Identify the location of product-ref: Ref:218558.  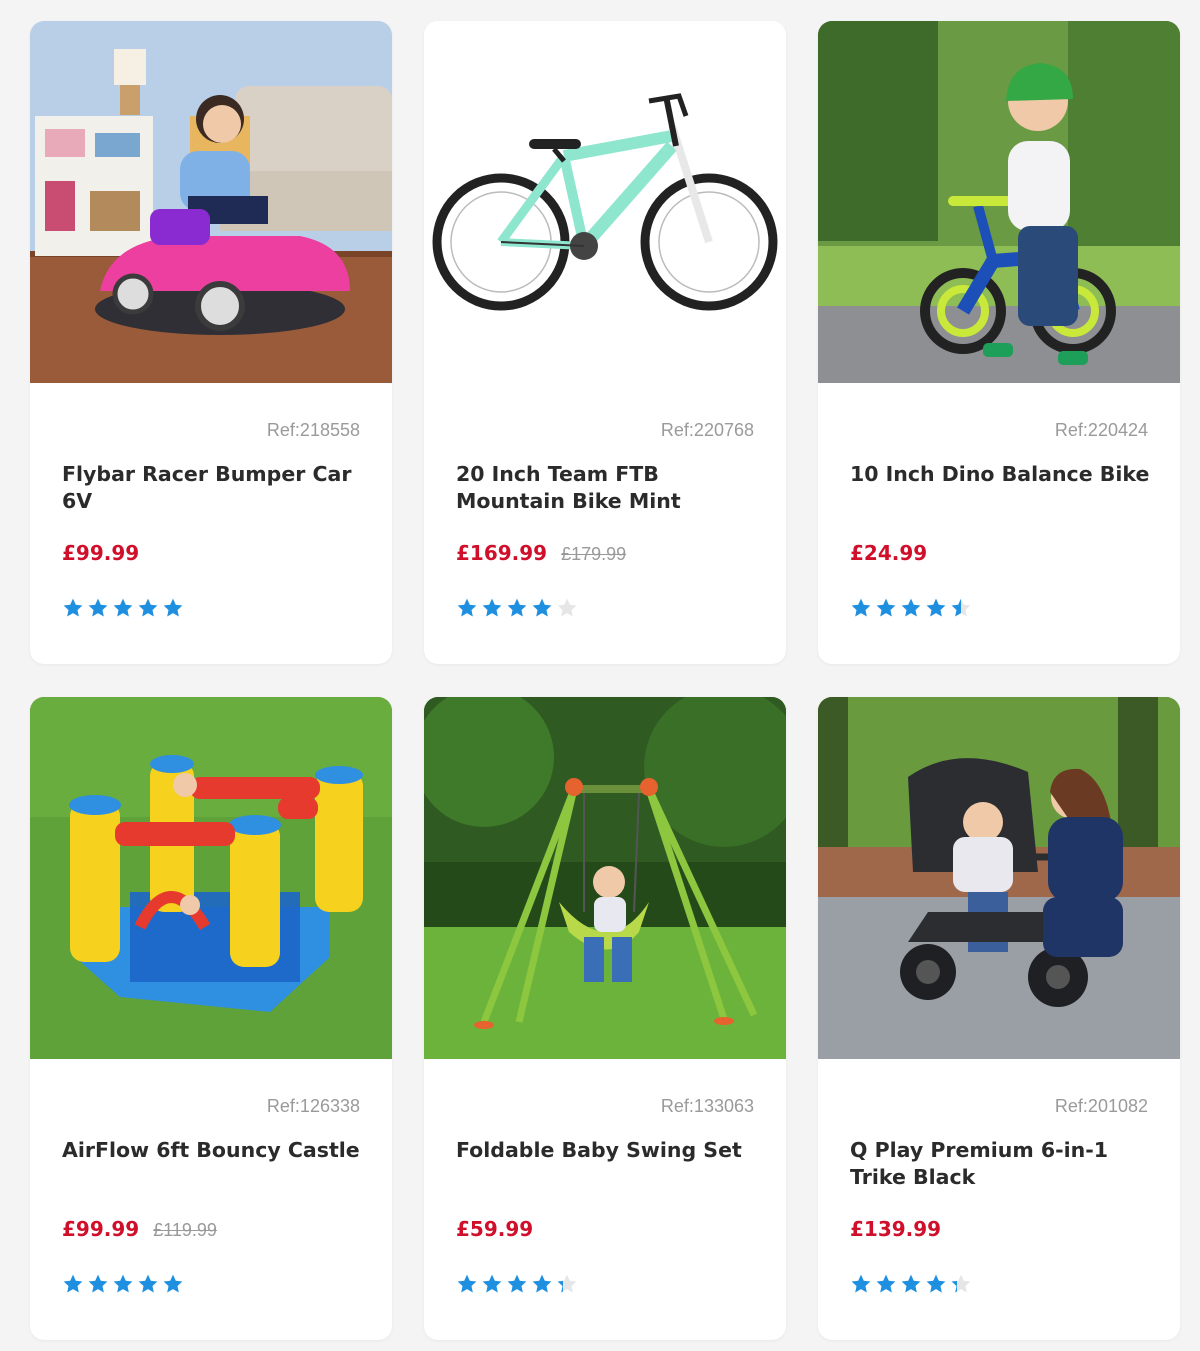
(313, 430).